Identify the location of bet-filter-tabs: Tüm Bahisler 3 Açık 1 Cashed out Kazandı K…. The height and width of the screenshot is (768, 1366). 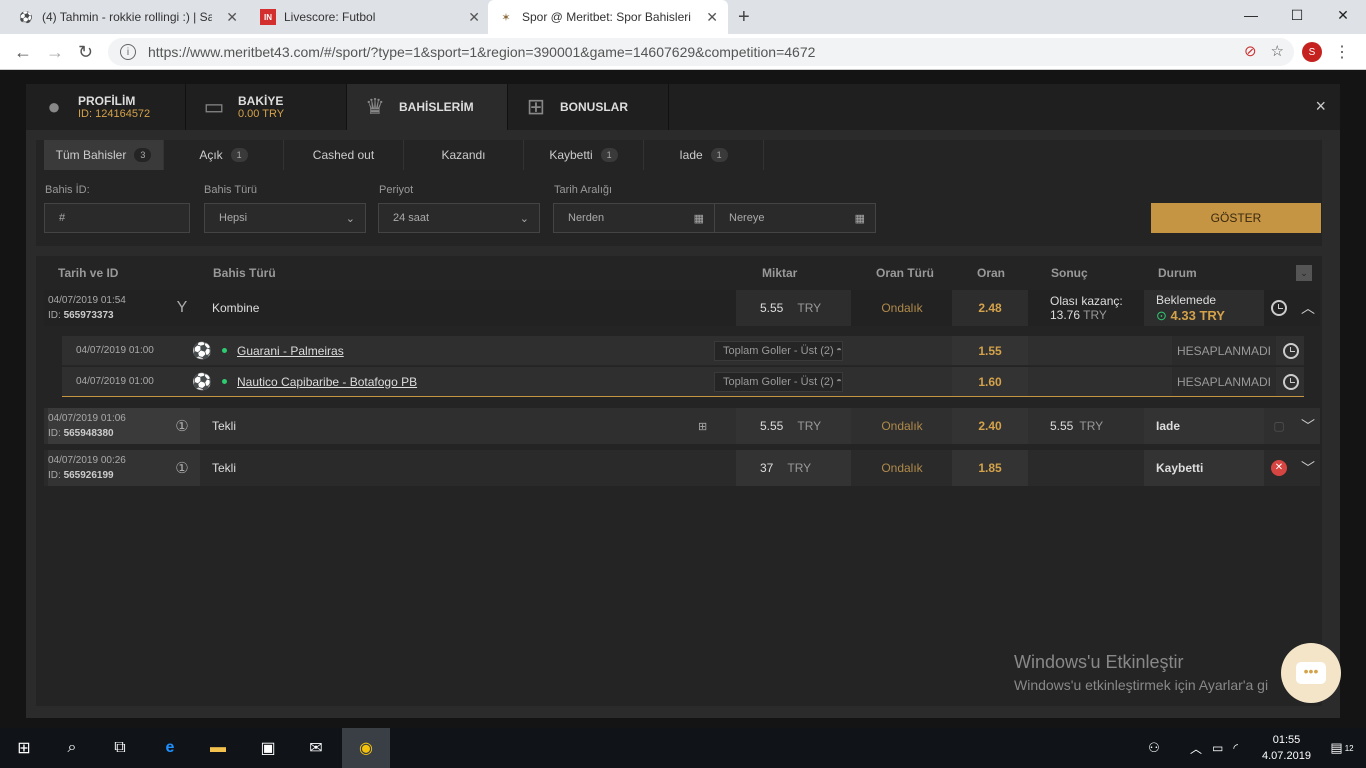
(404, 155).